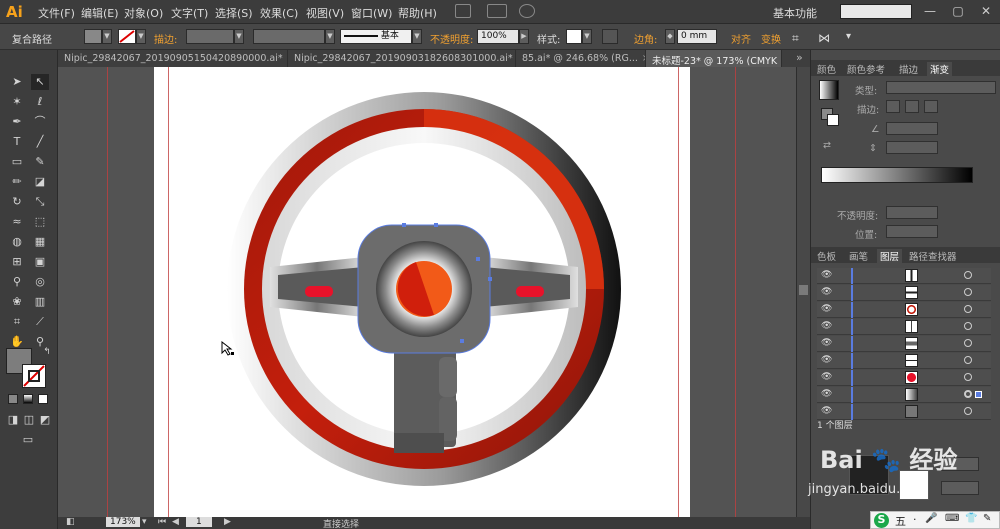 The image size is (1000, 529). Describe the element at coordinates (908, 69) in the screenshot. I see `tab-stroke: 描边` at that location.